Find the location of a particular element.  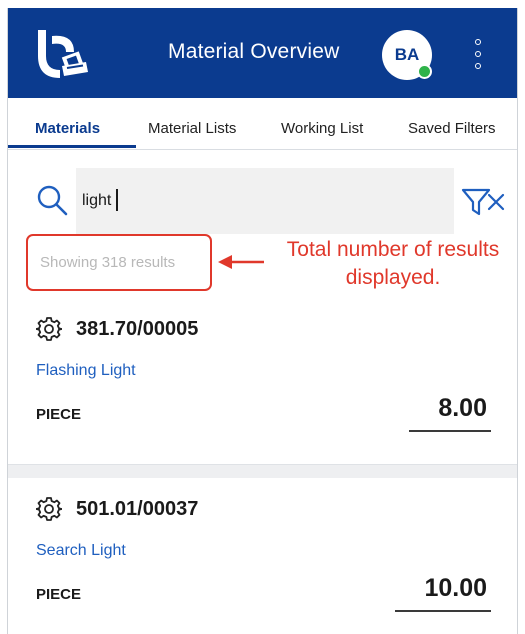

filter-icon is located at coordinates (476, 202).